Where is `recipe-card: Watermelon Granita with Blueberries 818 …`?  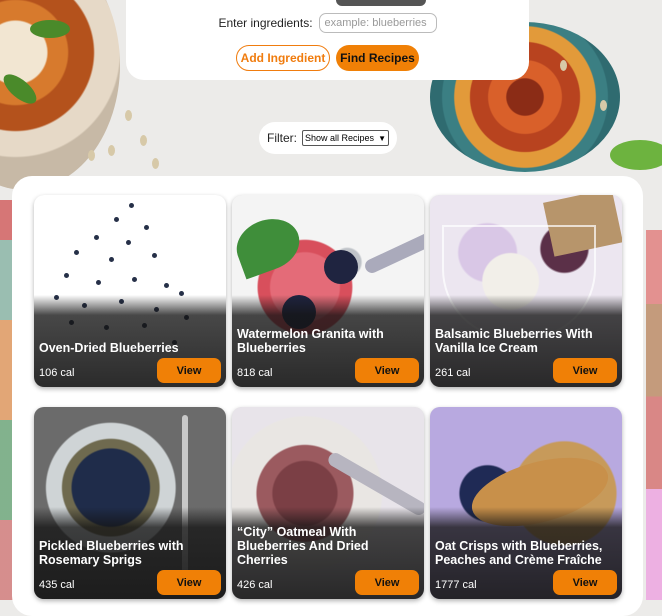
recipe-card: Watermelon Granita with Blueberries 818 … is located at coordinates (328, 291).